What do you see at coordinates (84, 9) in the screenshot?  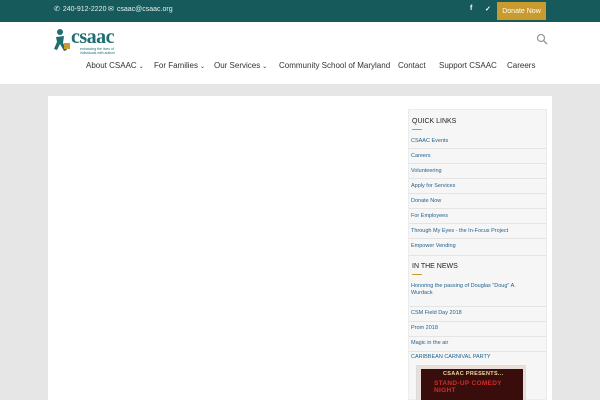 I see `phone-number: 240-912-2220` at bounding box center [84, 9].